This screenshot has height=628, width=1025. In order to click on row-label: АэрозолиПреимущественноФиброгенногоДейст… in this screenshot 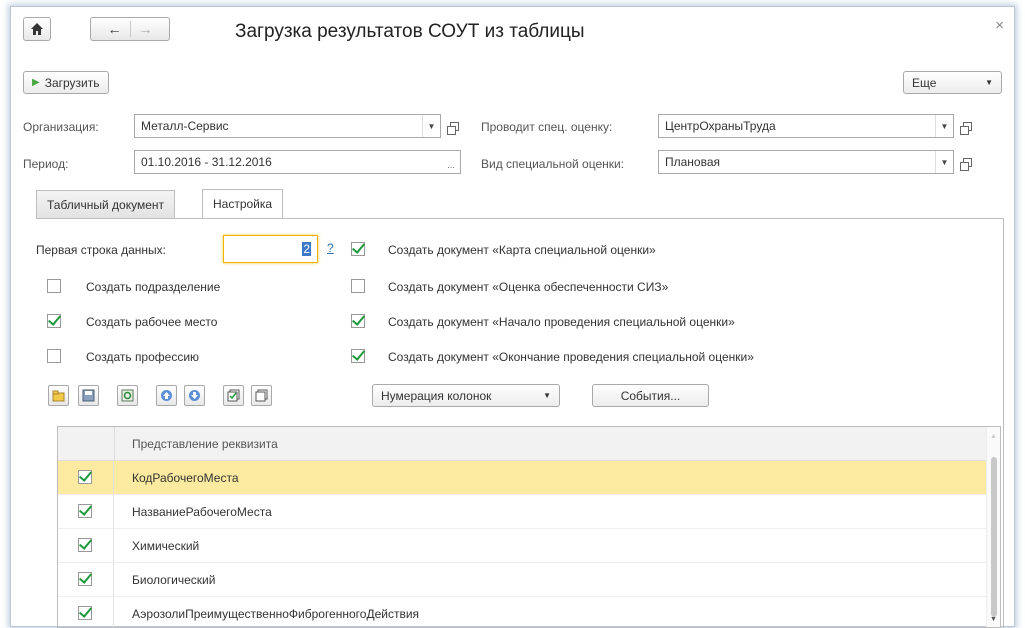, I will do `click(276, 614)`.